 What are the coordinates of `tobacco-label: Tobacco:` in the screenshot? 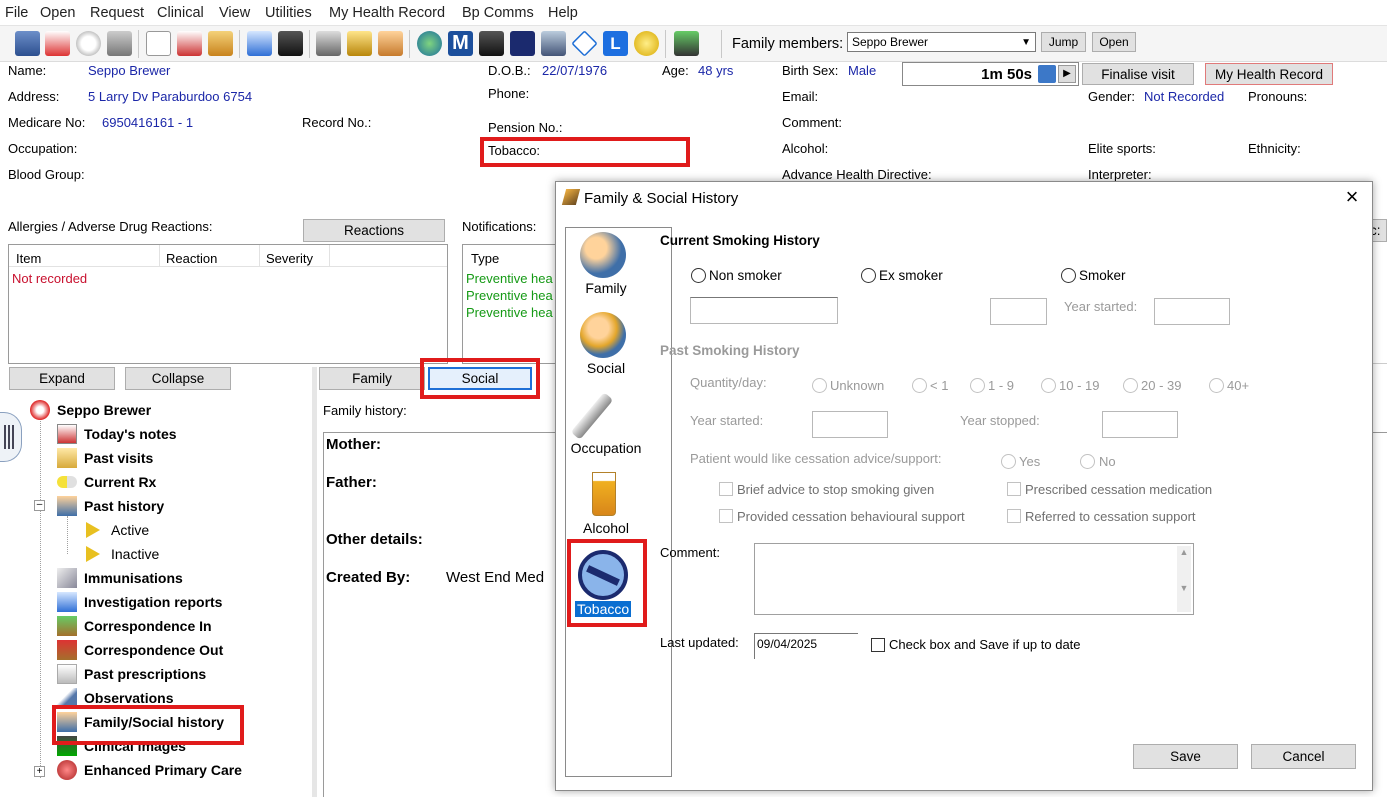 It's located at (514, 150).